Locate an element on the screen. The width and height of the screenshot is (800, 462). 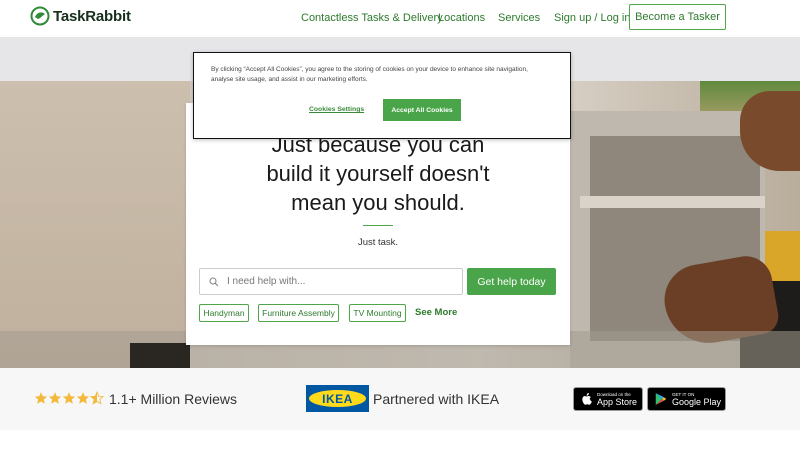
ikea-logo: IKEA is located at coordinates (337, 398).